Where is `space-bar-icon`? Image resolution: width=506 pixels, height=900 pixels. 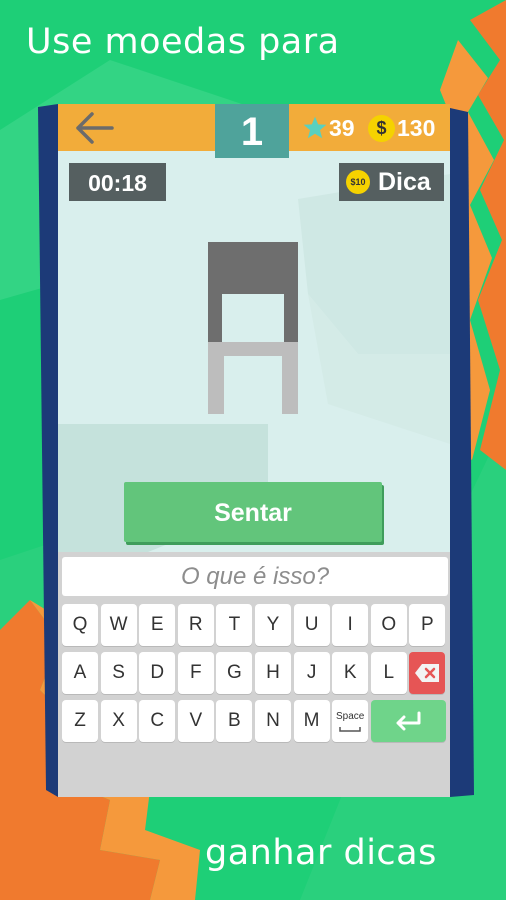
space-bar-icon is located at coordinates (350, 729).